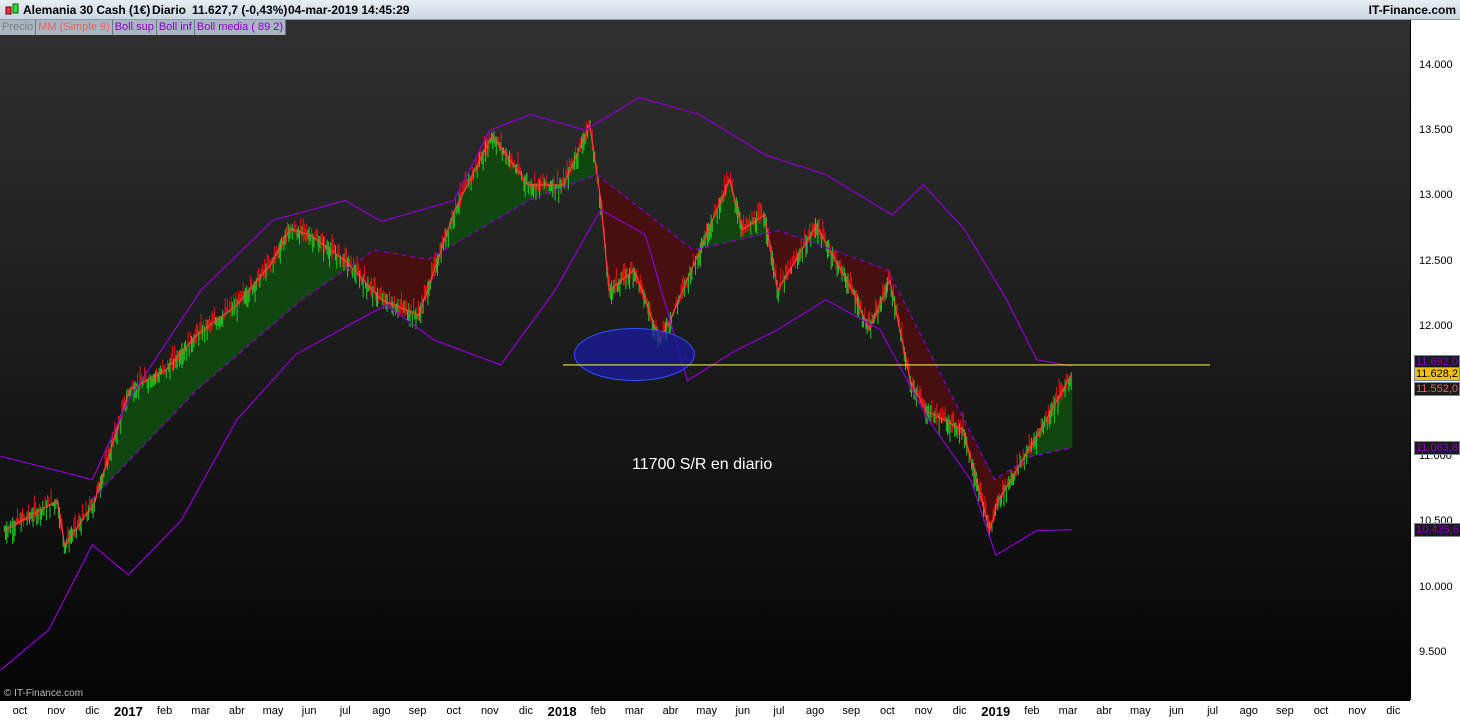  I want to click on y-tick-label: 9.500, so click(1433, 651).